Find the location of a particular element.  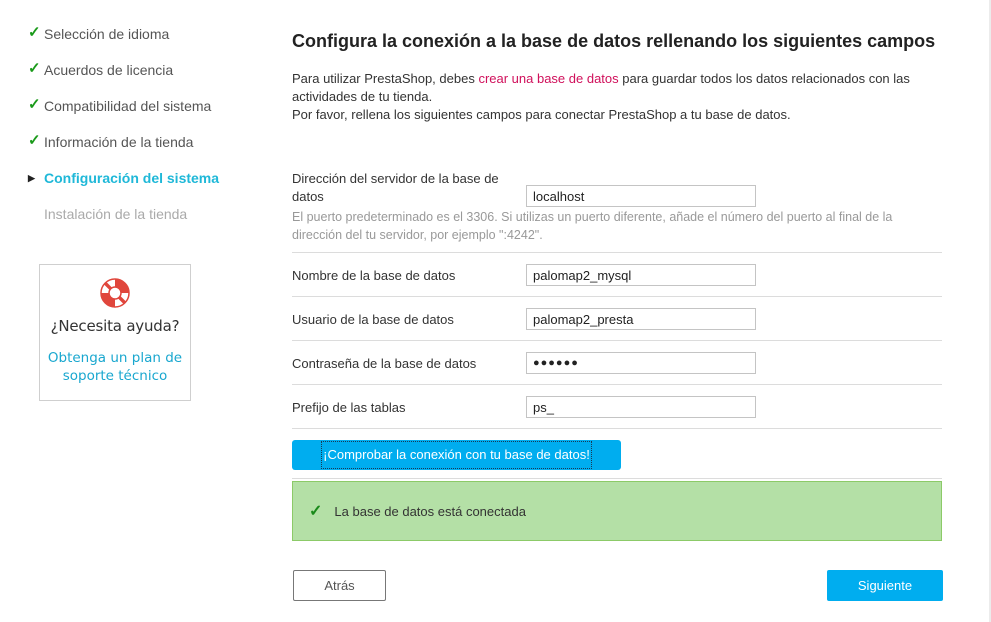

password-row: Contraseña de la base de datos is located at coordinates (617, 362).